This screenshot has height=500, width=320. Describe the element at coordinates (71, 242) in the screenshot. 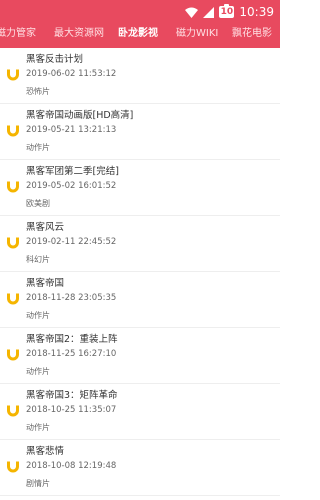

I see `item-date: 2019-02-11 22:45:52` at that location.